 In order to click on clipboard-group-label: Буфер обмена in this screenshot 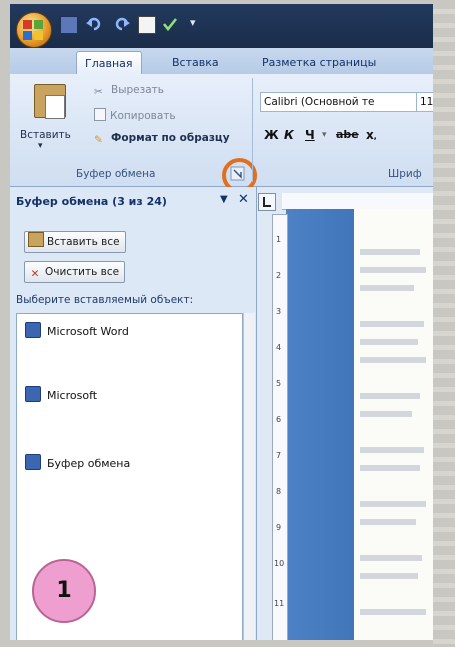, I will do `click(116, 174)`.